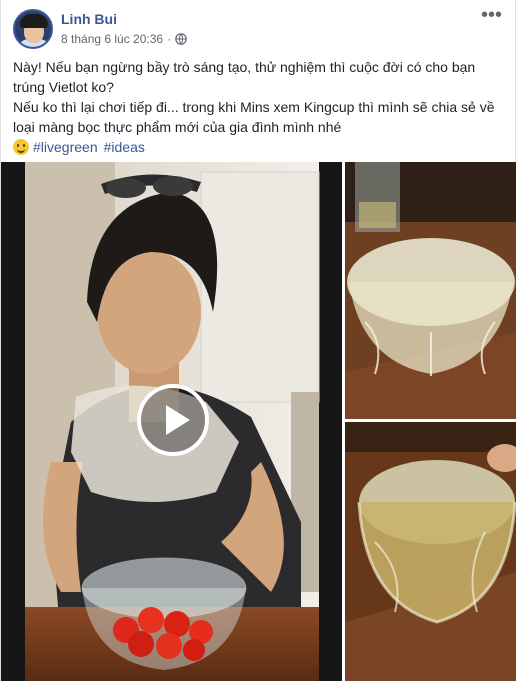 The image size is (516, 681). What do you see at coordinates (181, 39) in the screenshot?
I see `globe-icon` at bounding box center [181, 39].